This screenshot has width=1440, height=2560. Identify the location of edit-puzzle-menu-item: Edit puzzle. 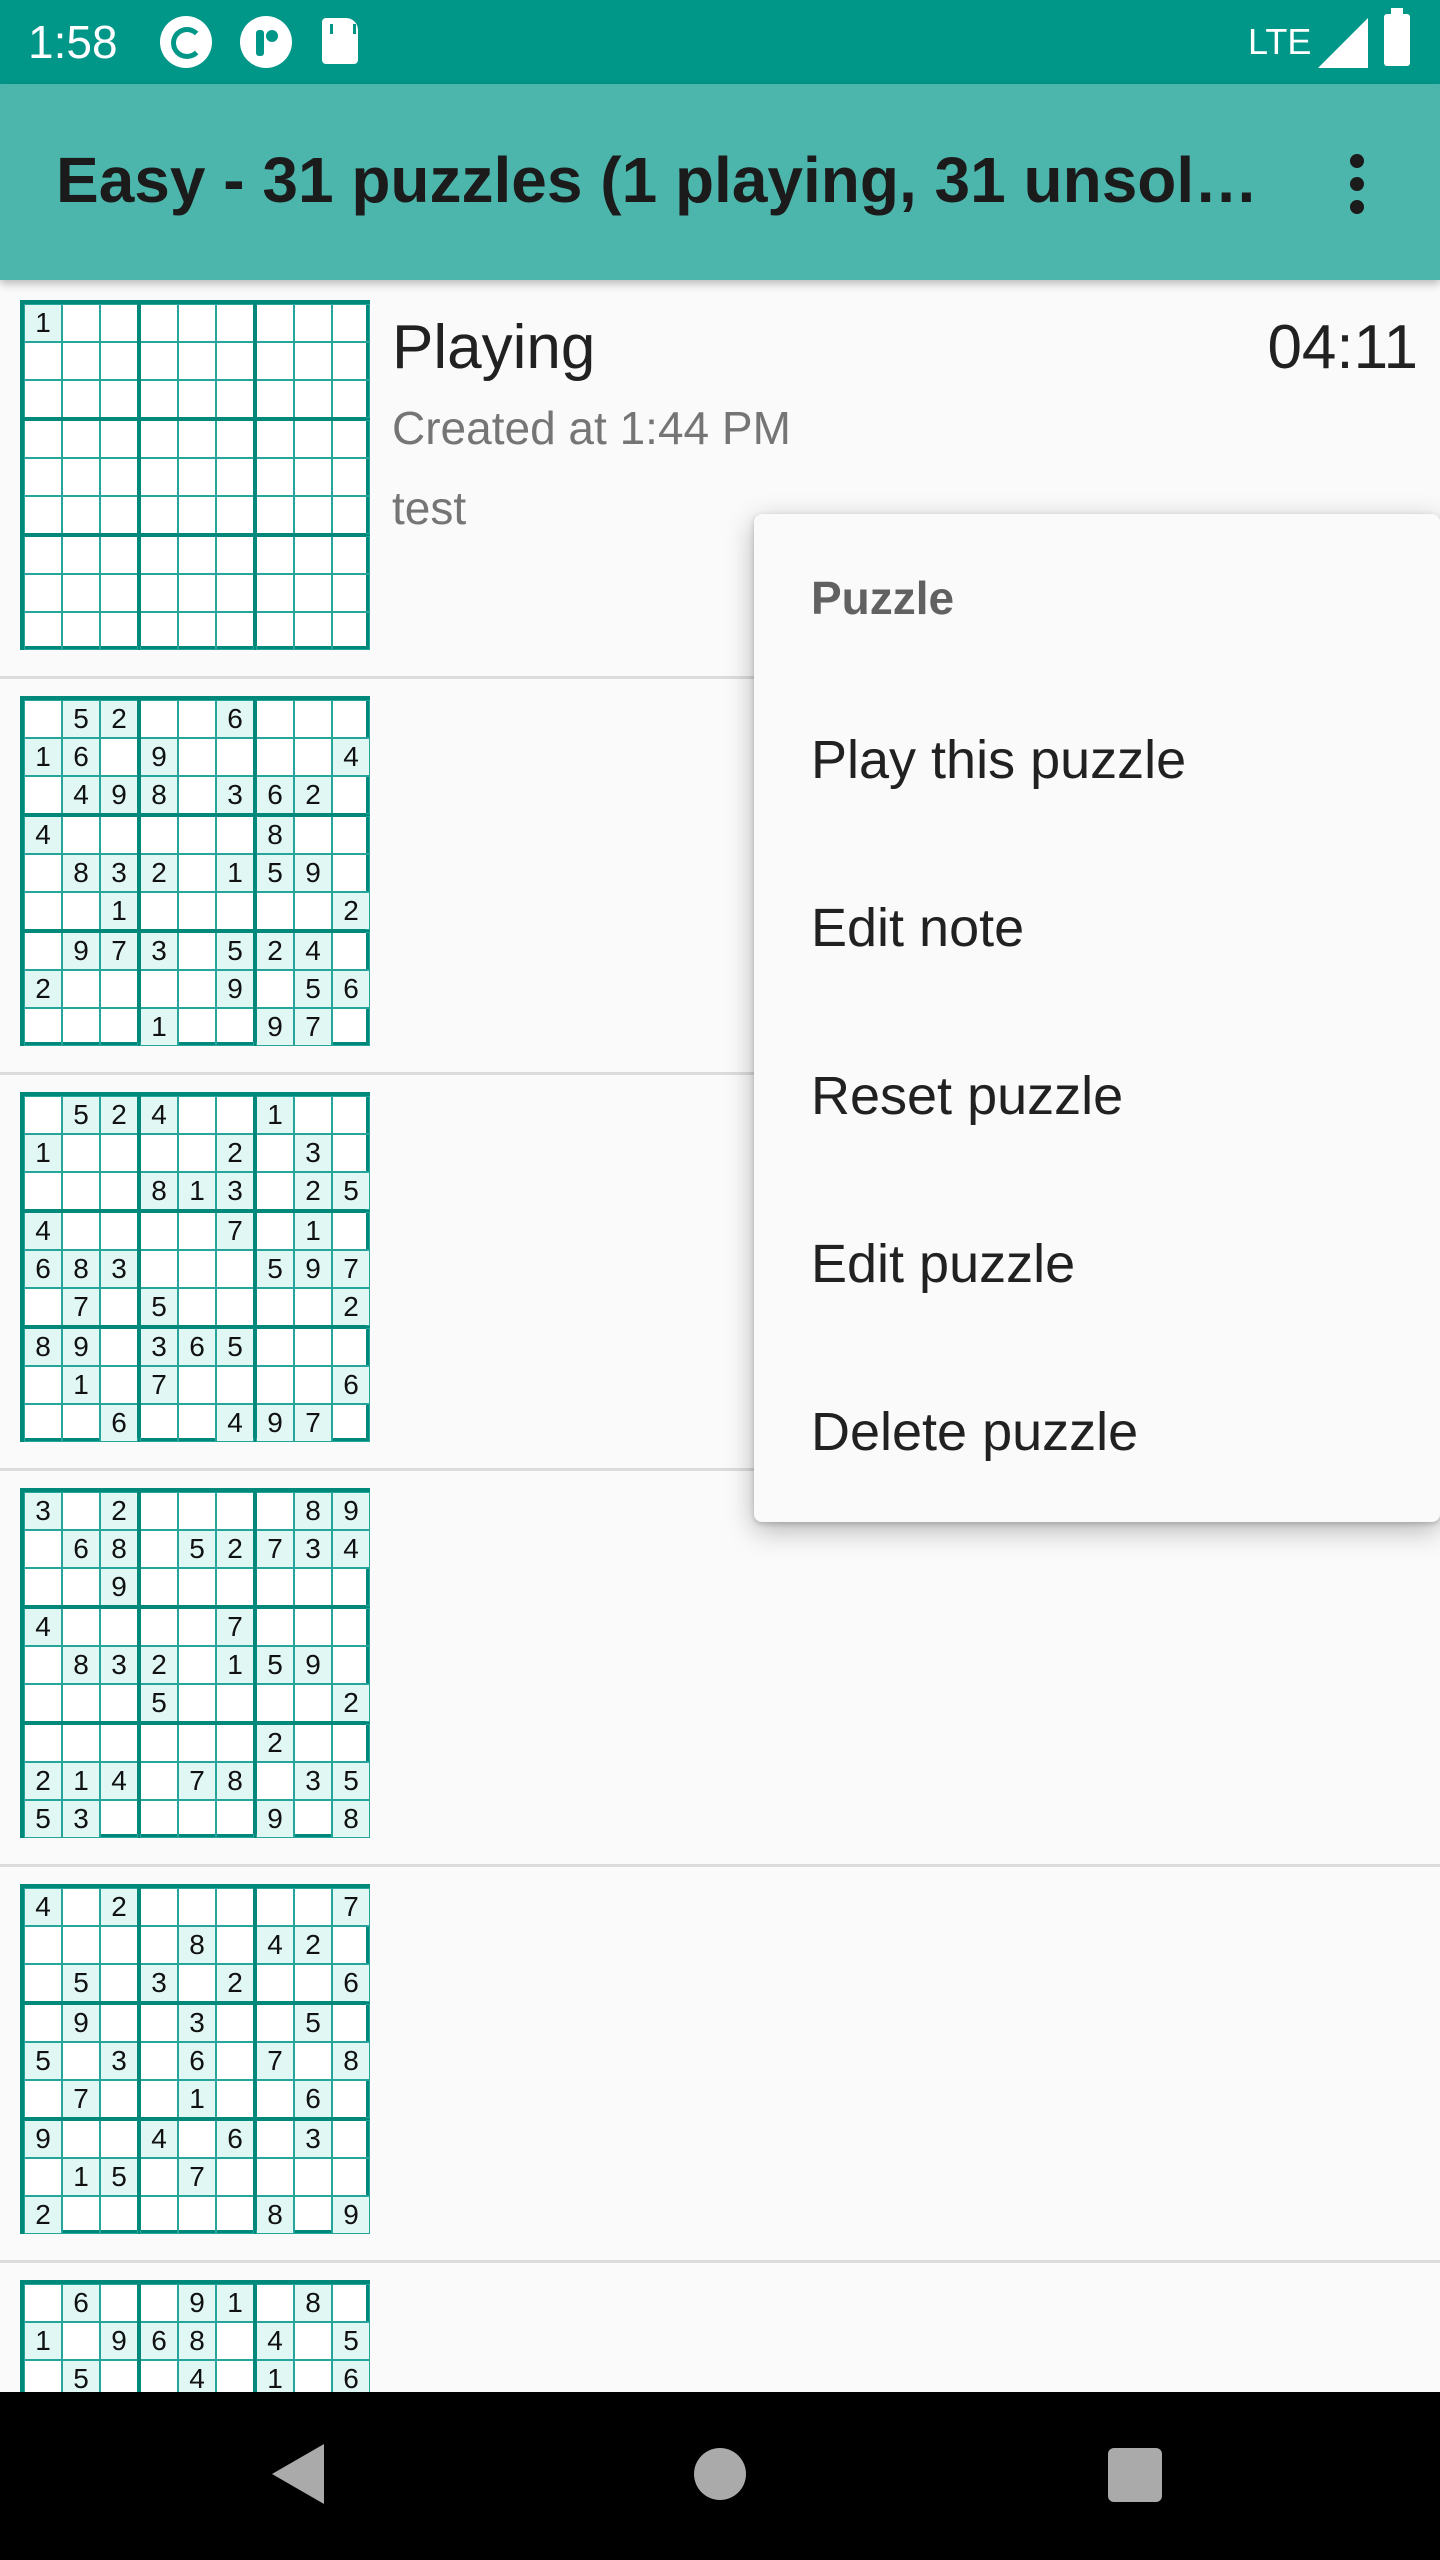
(1097, 1262).